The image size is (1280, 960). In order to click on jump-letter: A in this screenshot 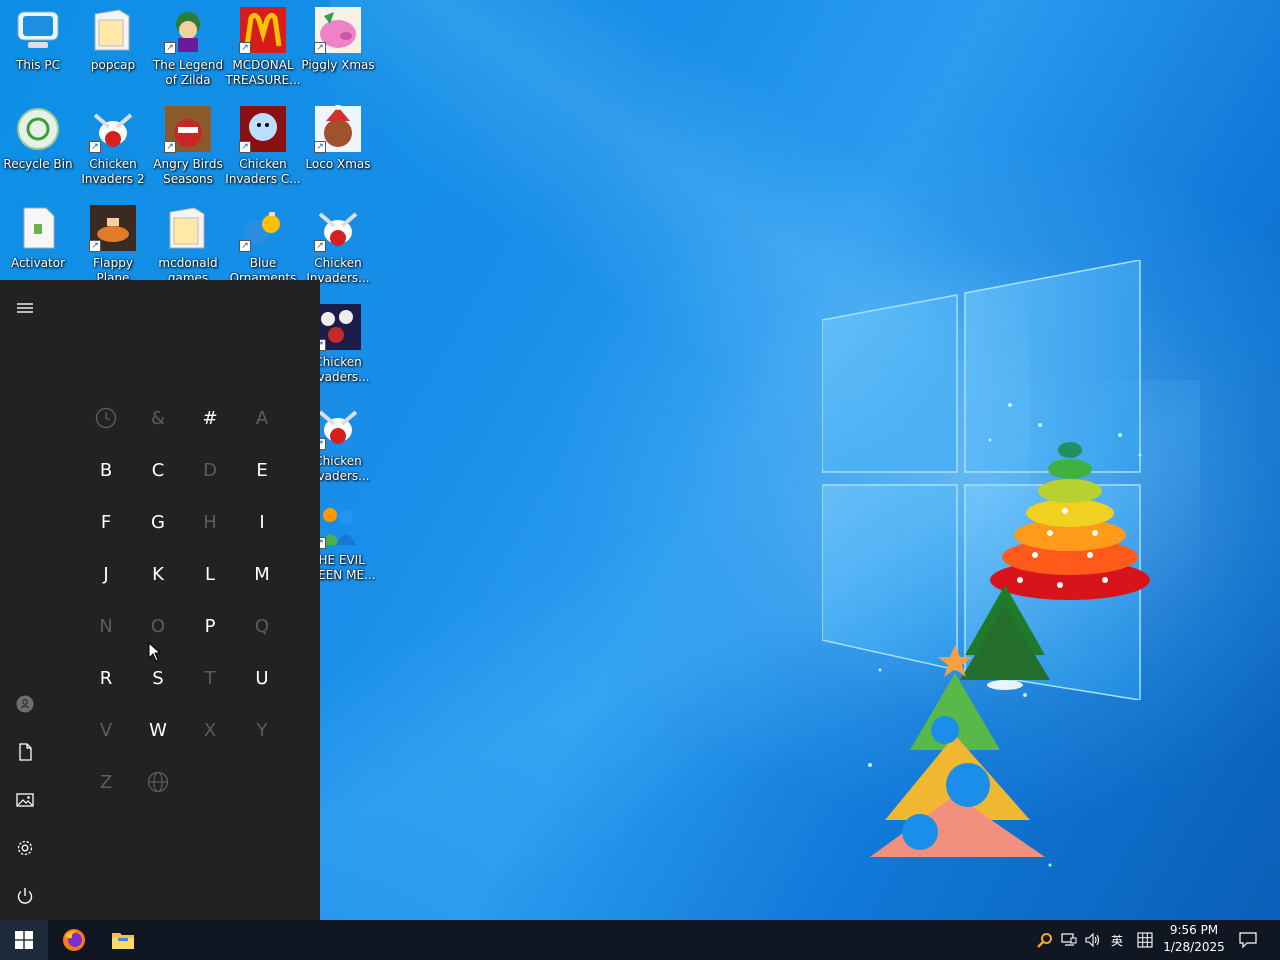, I will do `click(262, 418)`.